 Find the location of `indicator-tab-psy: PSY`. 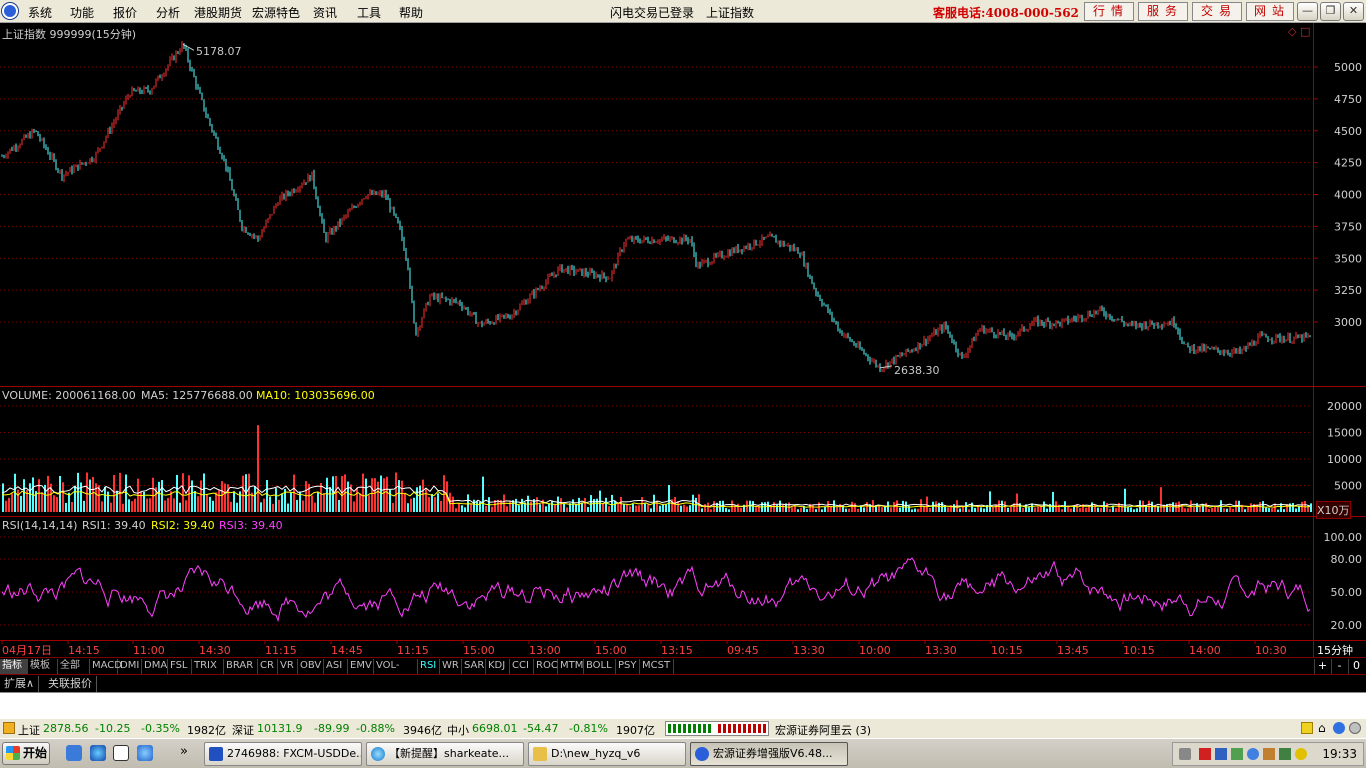

indicator-tab-psy: PSY is located at coordinates (628, 666).